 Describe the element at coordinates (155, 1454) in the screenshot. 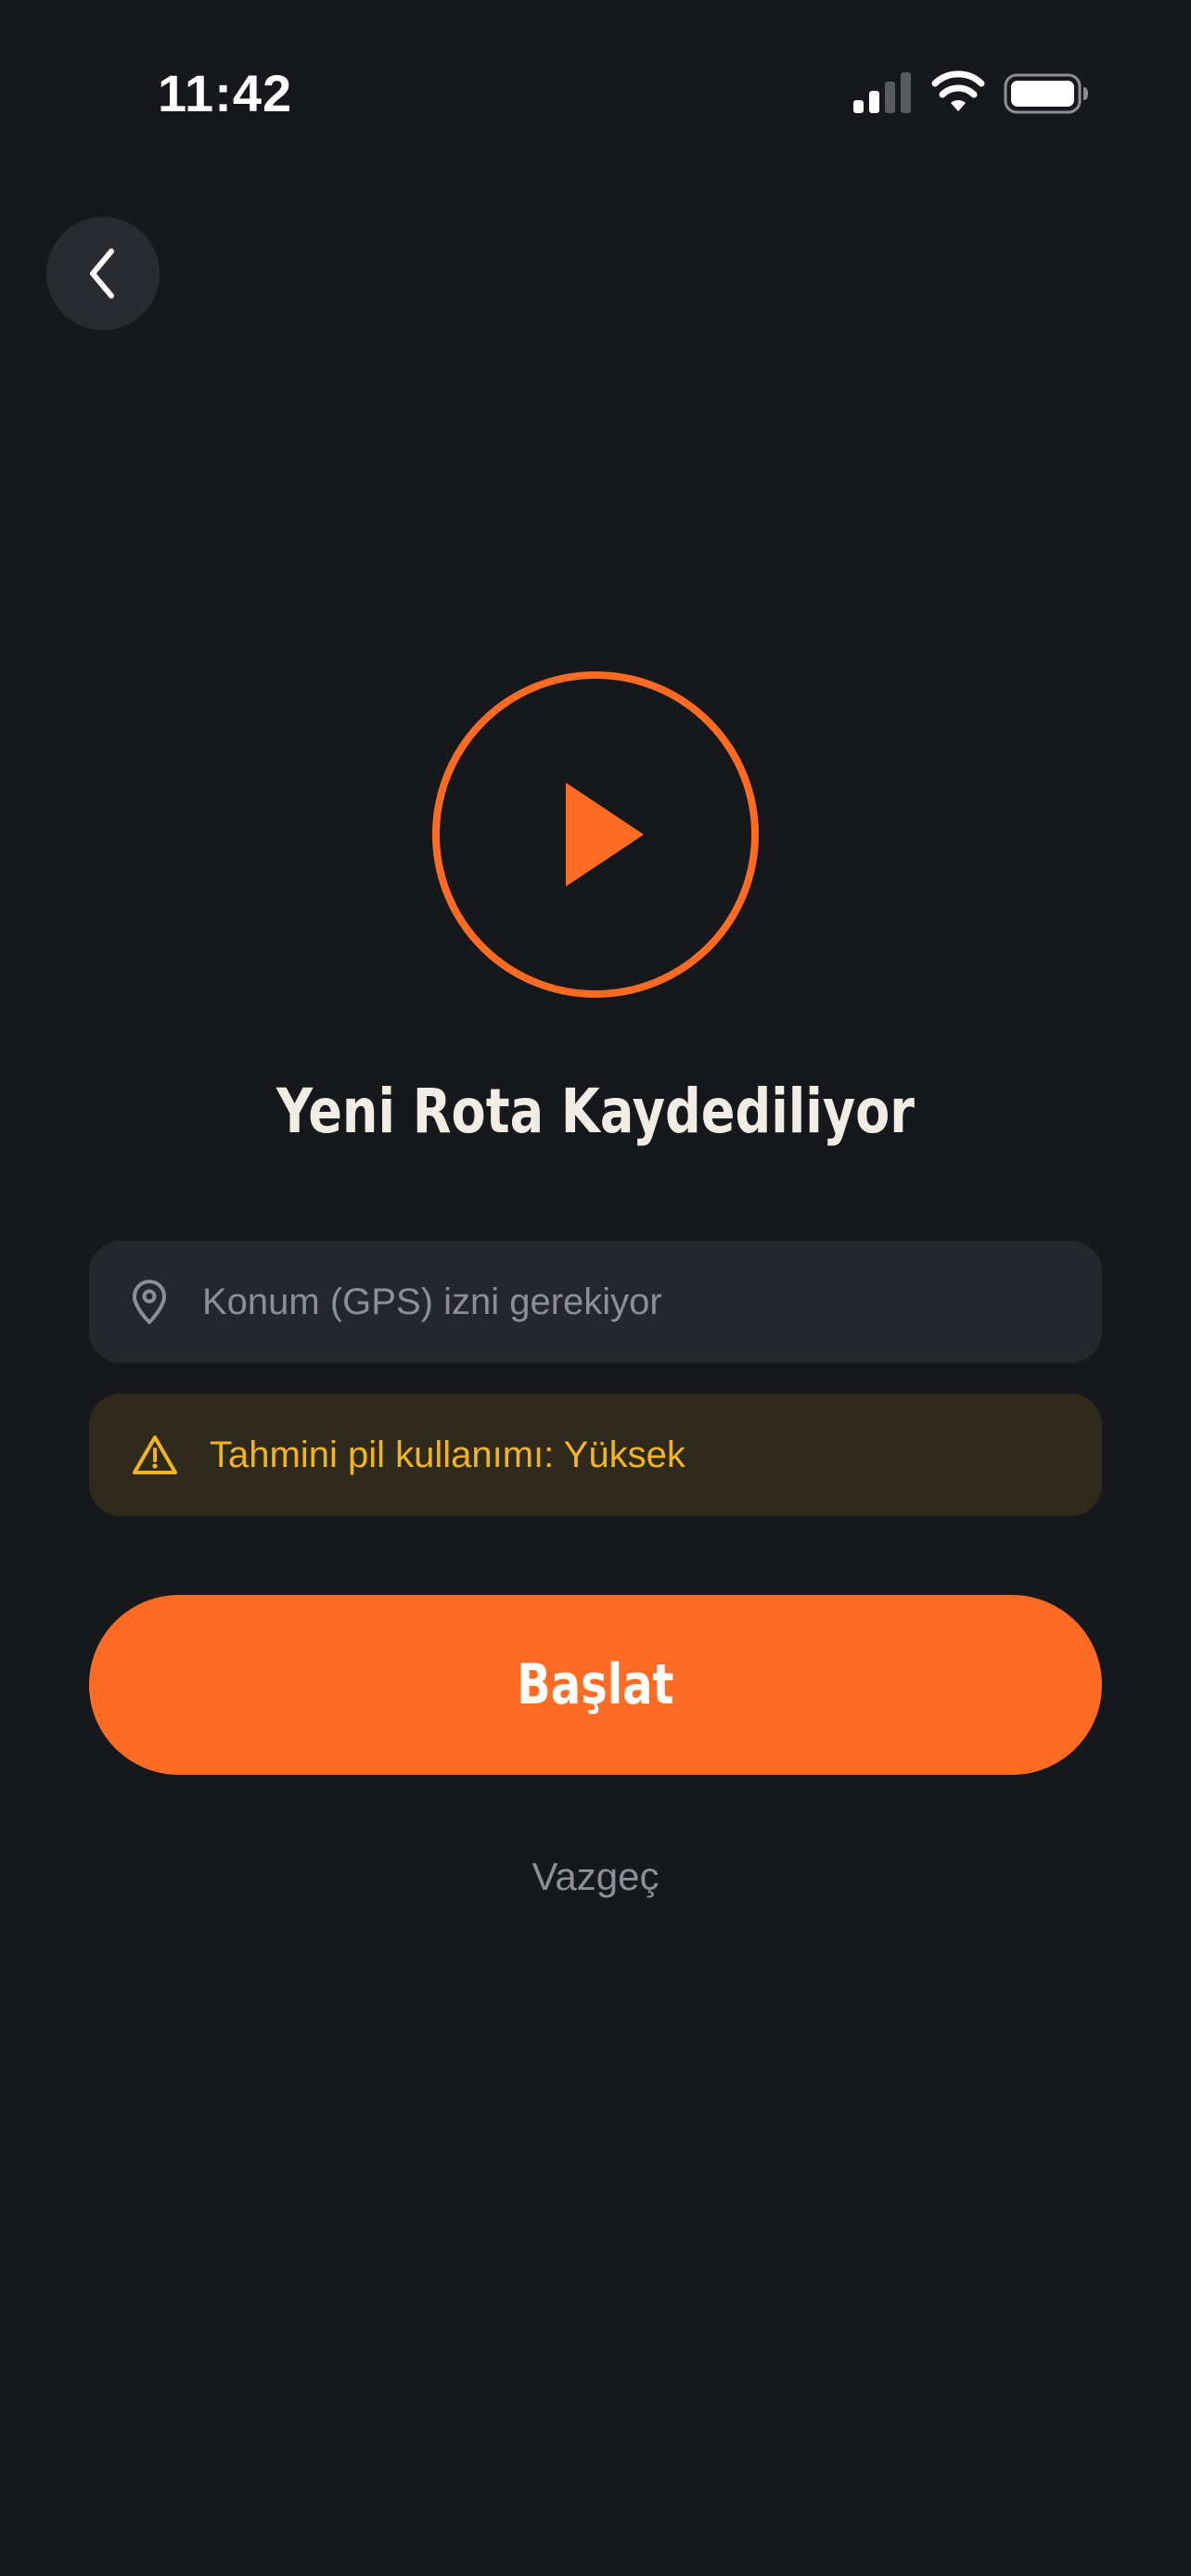

I see `warning-icon` at that location.